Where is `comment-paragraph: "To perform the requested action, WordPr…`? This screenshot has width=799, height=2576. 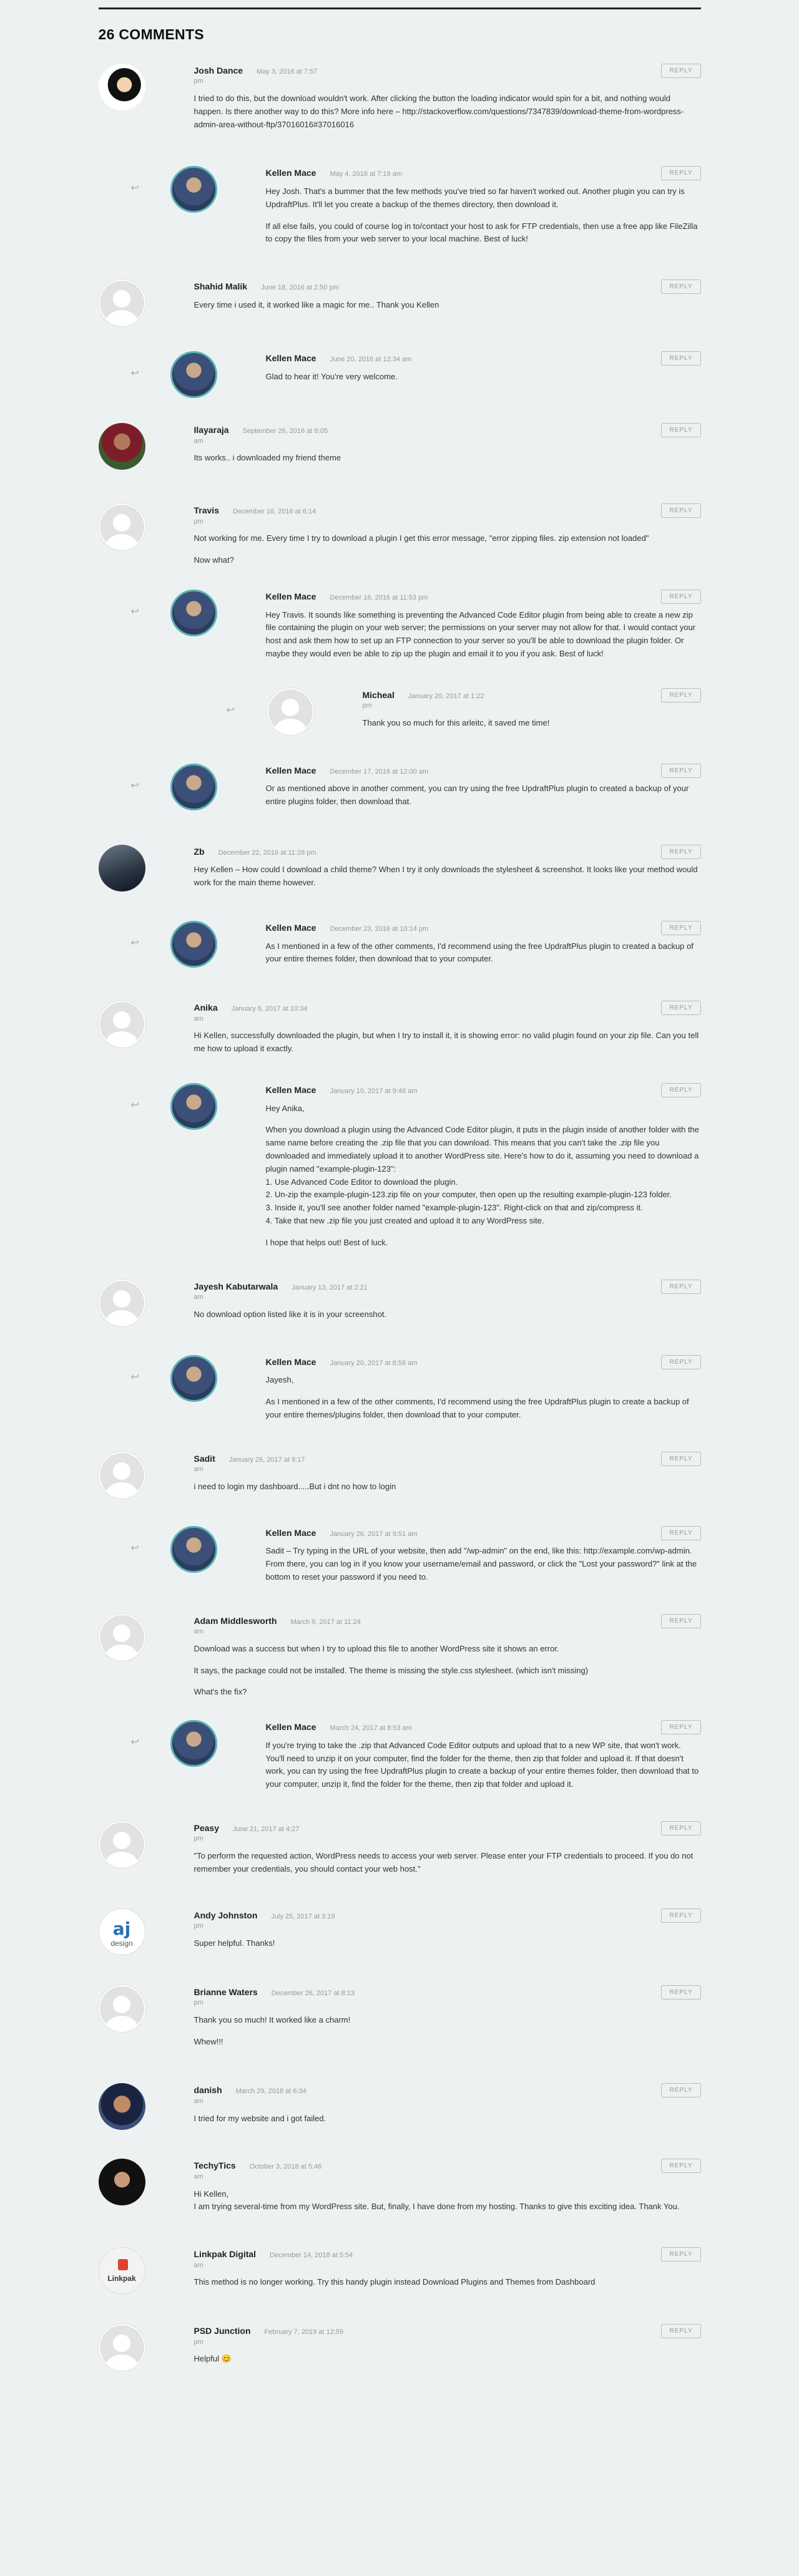 comment-paragraph: "To perform the requested action, WordPr… is located at coordinates (444, 1863).